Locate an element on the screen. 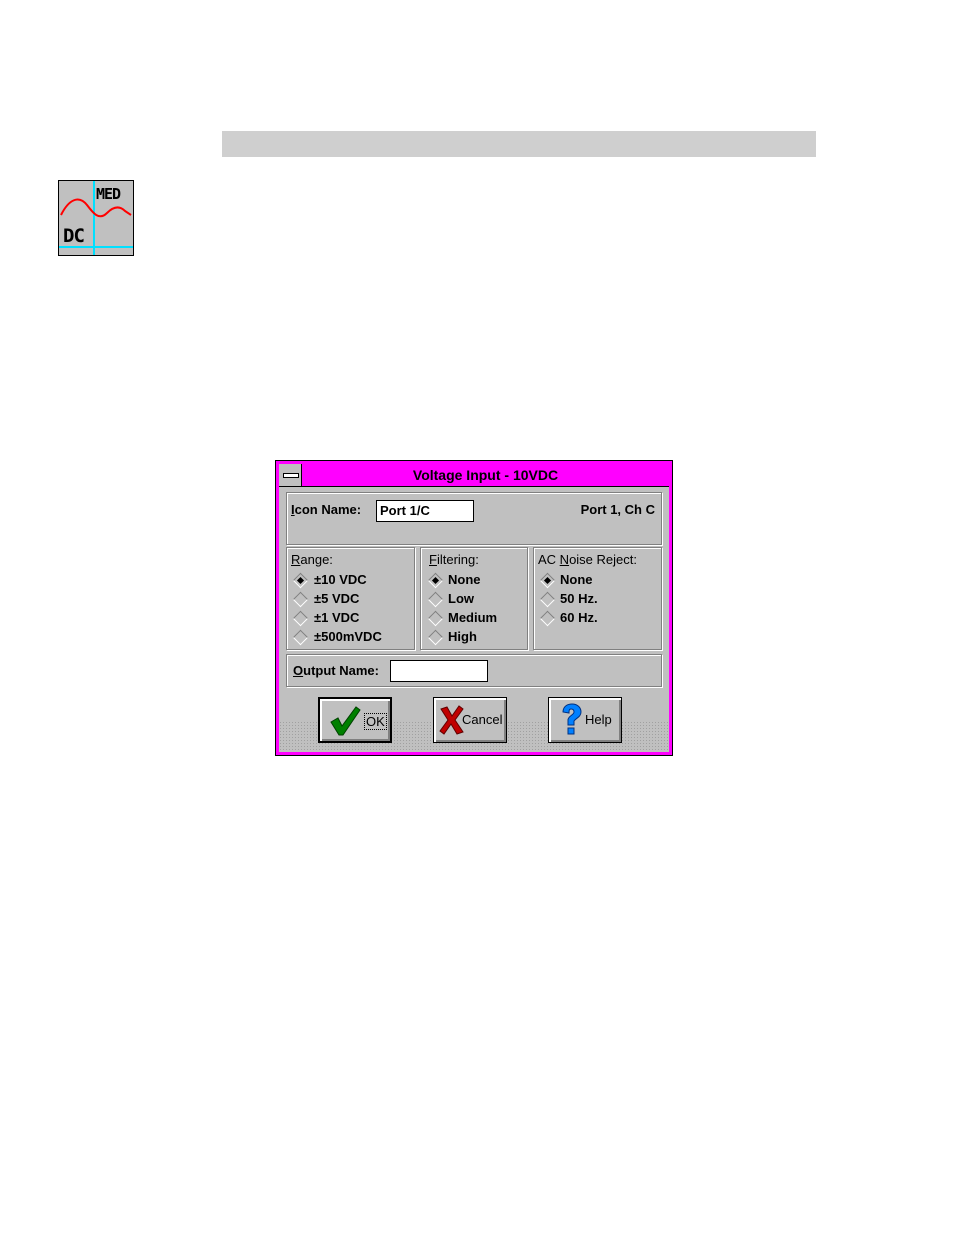 The width and height of the screenshot is (954, 1235). ac-noise-panel: AC Noise Reject: None 50 Hz. 60 Hz. is located at coordinates (597, 598).